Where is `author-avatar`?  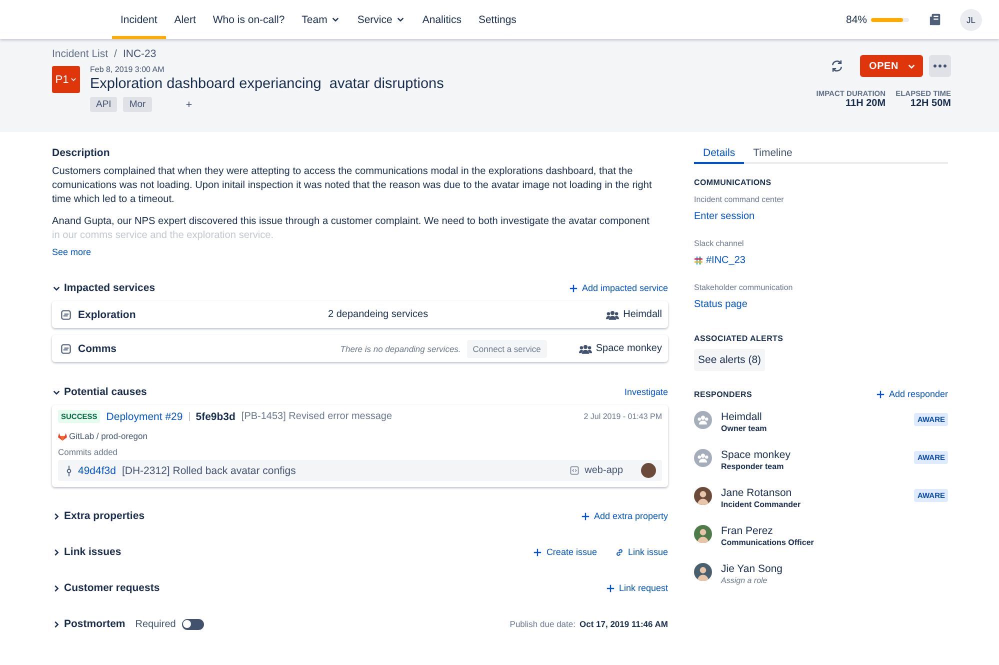 author-avatar is located at coordinates (648, 470).